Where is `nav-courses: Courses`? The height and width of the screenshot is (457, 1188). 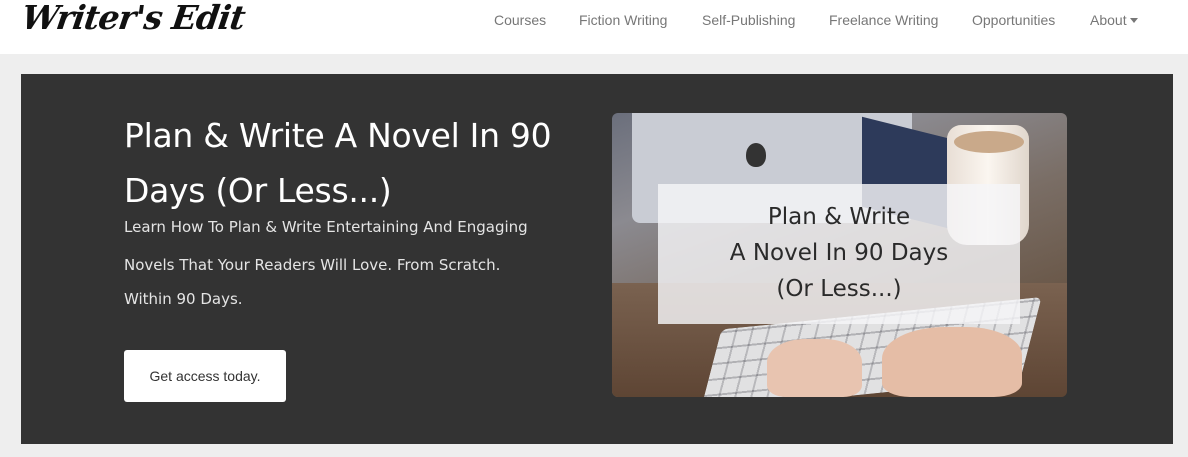
nav-courses: Courses is located at coordinates (520, 20).